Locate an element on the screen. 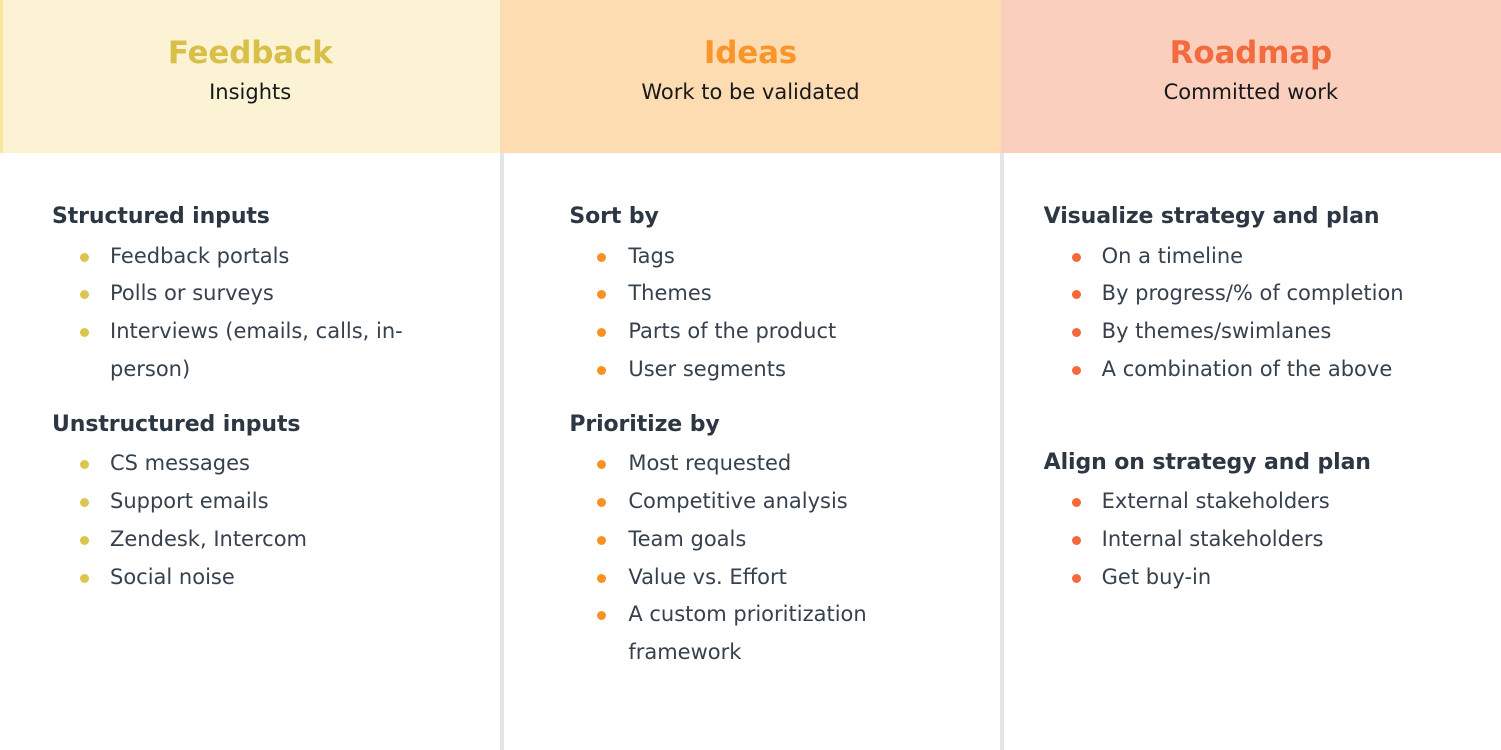 The height and width of the screenshot is (750, 1501). column-edge-accent-feedback is located at coordinates (1, 76).